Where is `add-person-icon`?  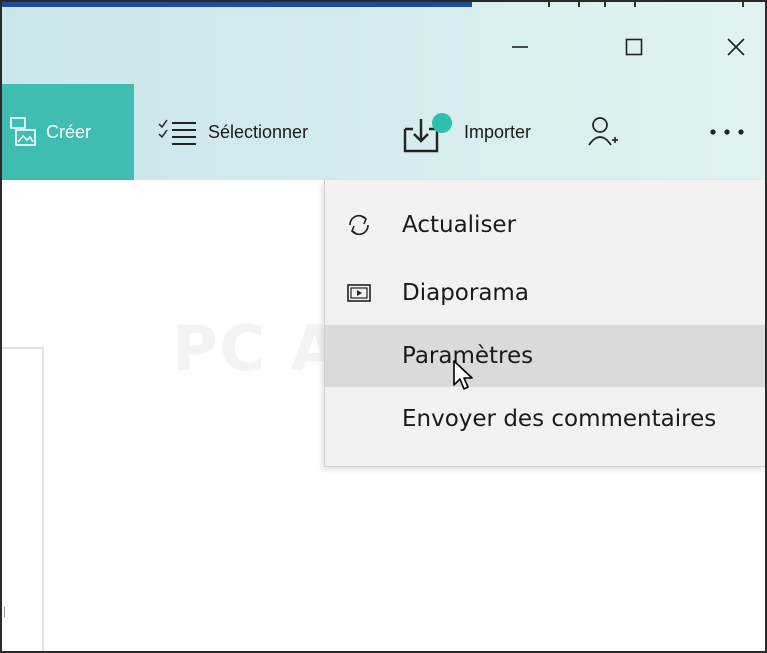
add-person-icon is located at coordinates (603, 131).